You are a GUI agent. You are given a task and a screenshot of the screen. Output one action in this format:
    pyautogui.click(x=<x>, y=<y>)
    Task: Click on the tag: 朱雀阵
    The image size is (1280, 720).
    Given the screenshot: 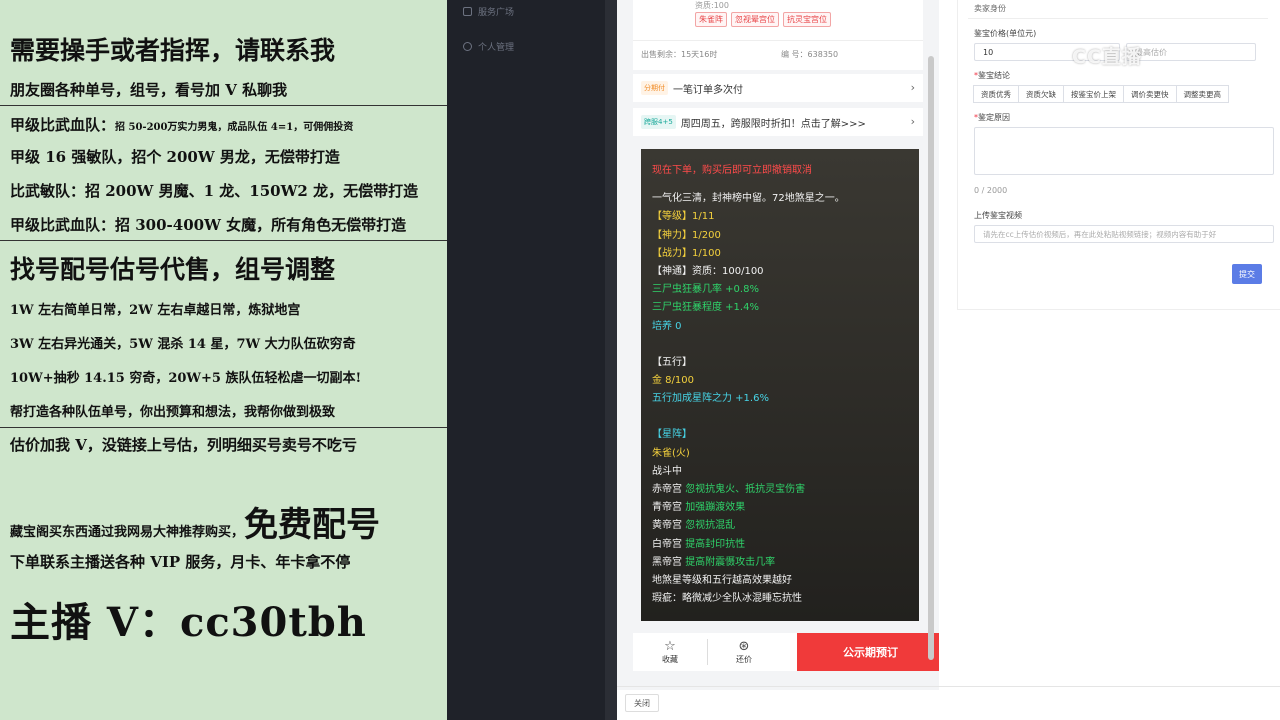 What is the action you would take?
    pyautogui.click(x=711, y=19)
    